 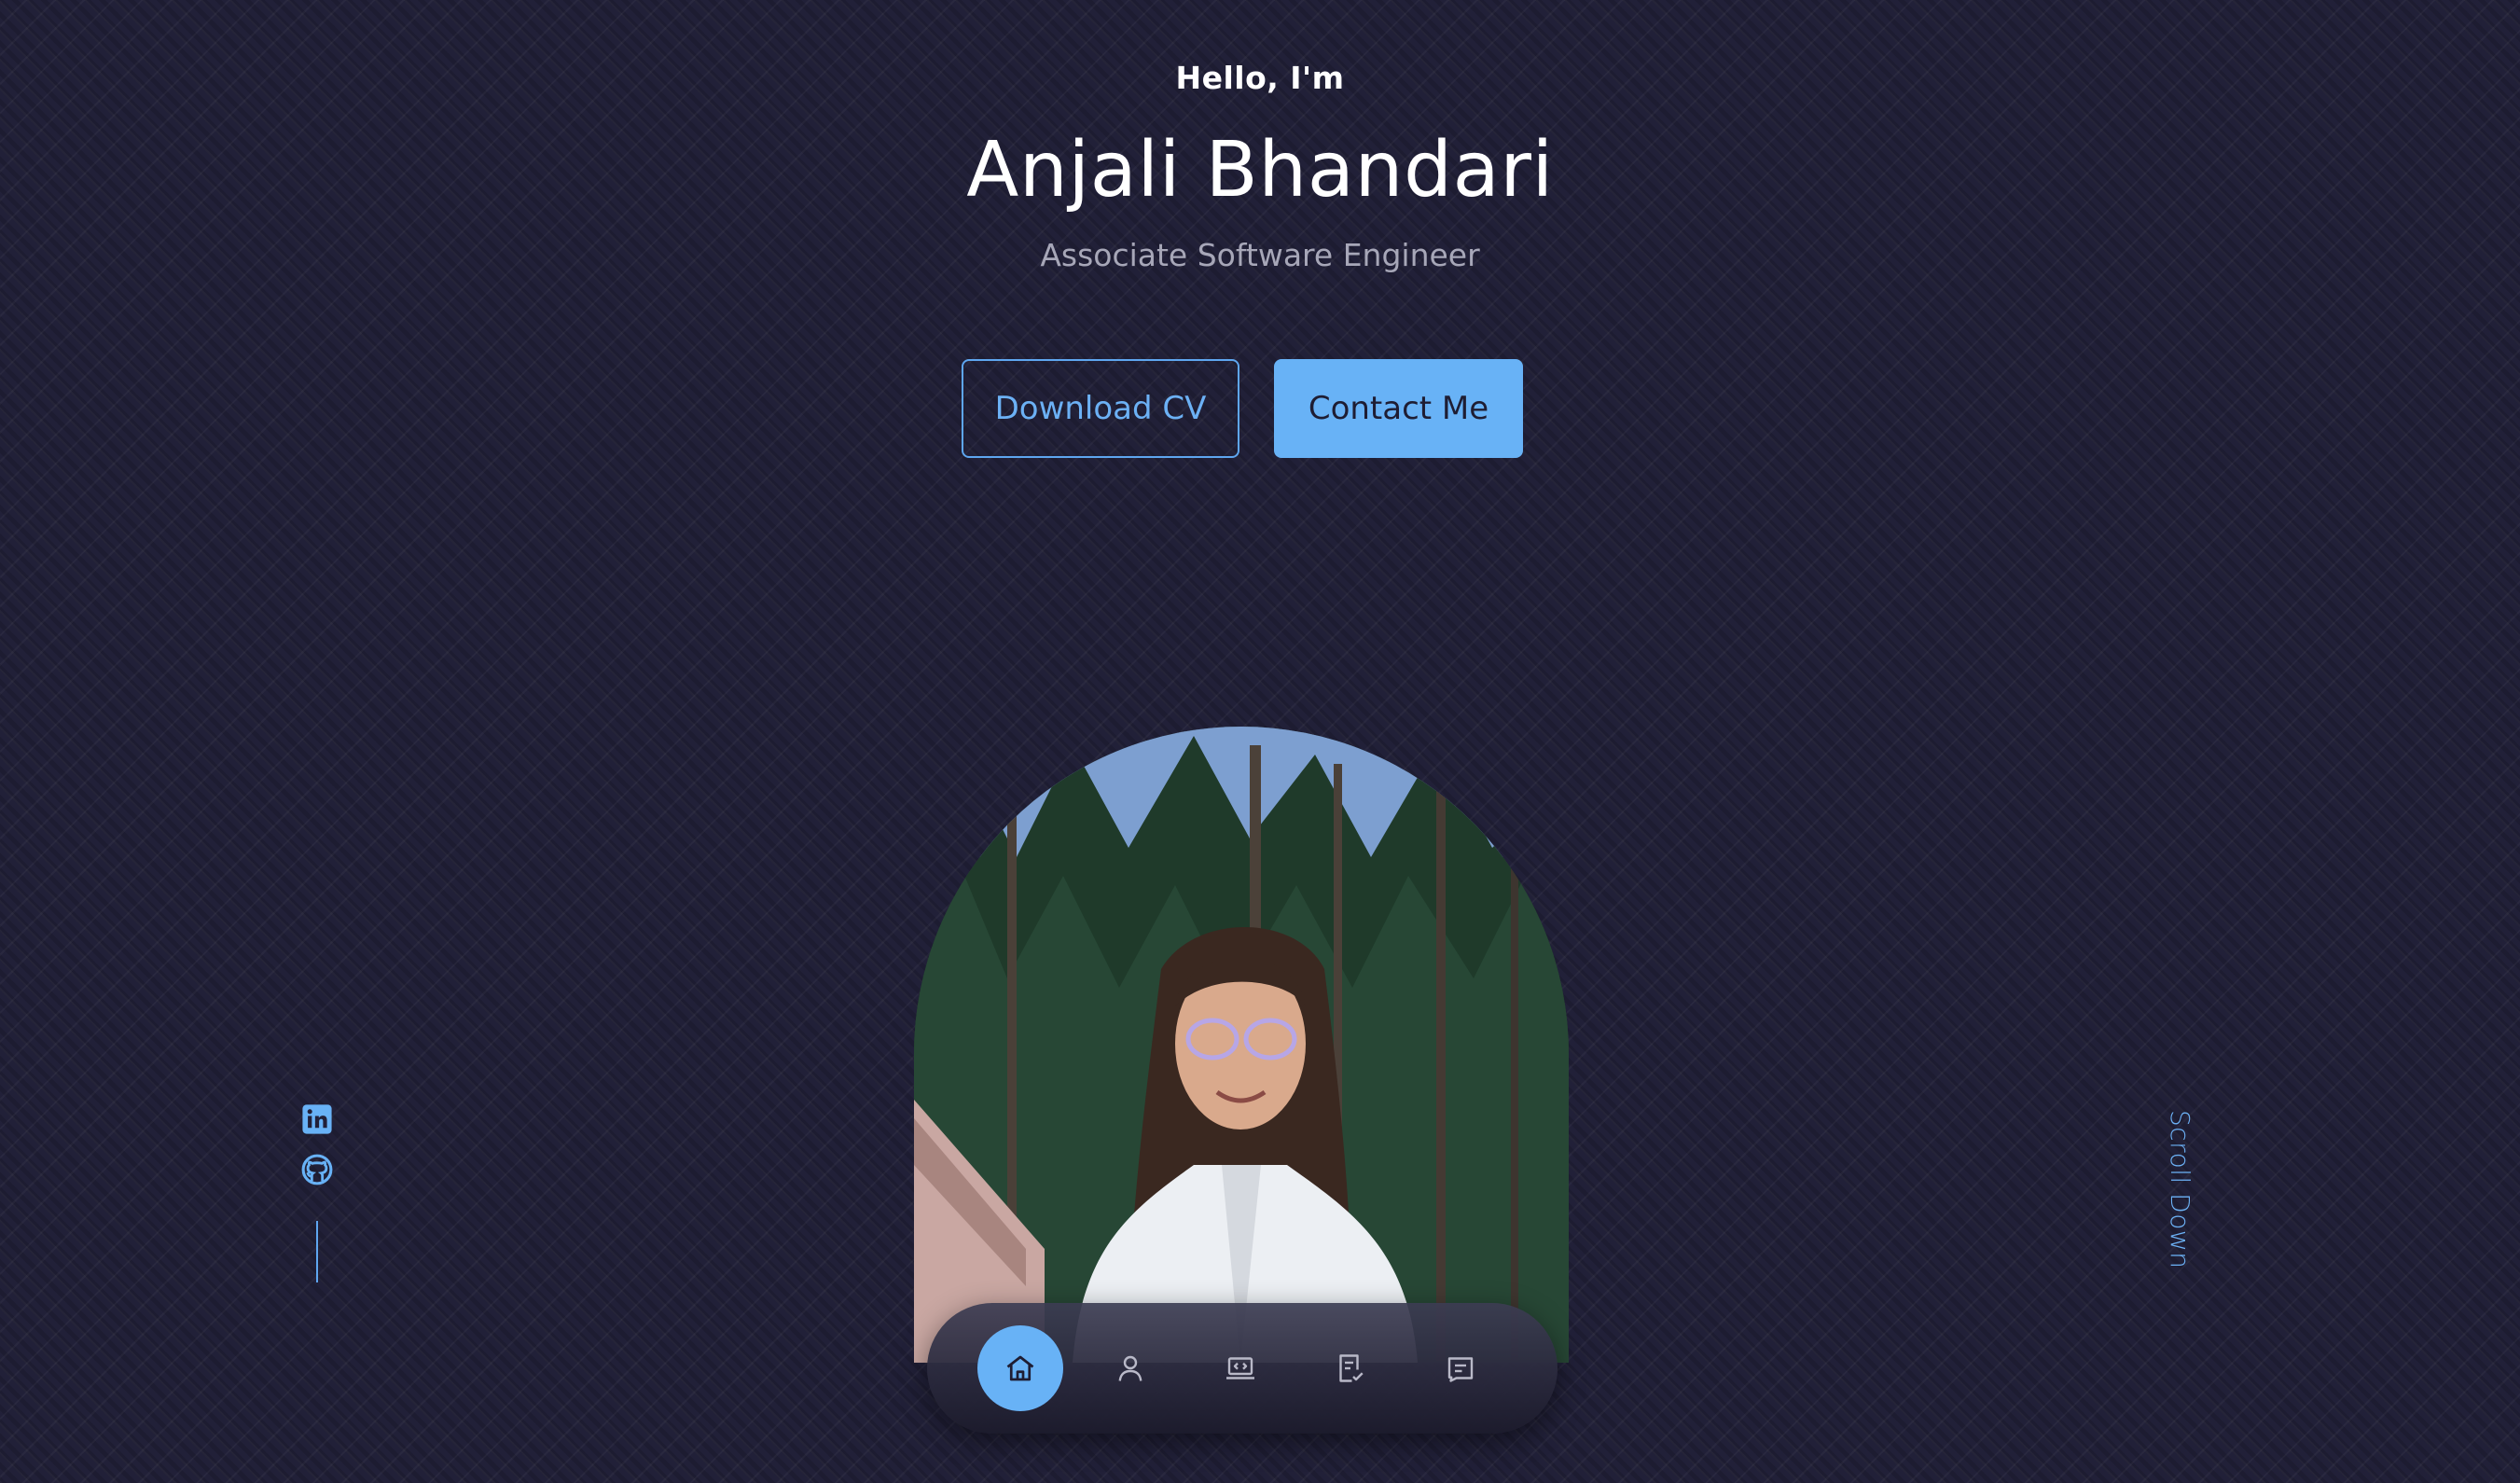 I want to click on greeting: Hello, I'm, so click(x=1260, y=78).